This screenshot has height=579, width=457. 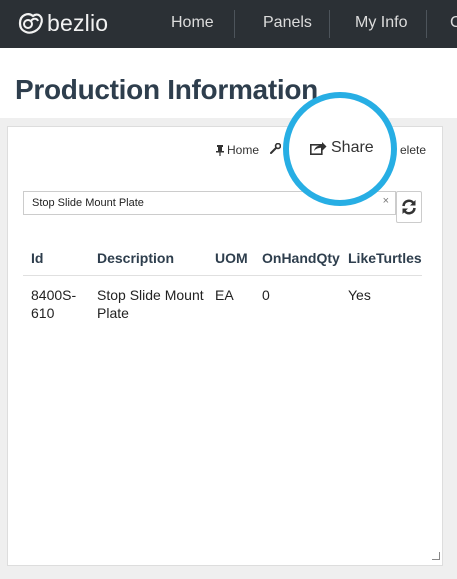 I want to click on home-button: Home, so click(x=237, y=150).